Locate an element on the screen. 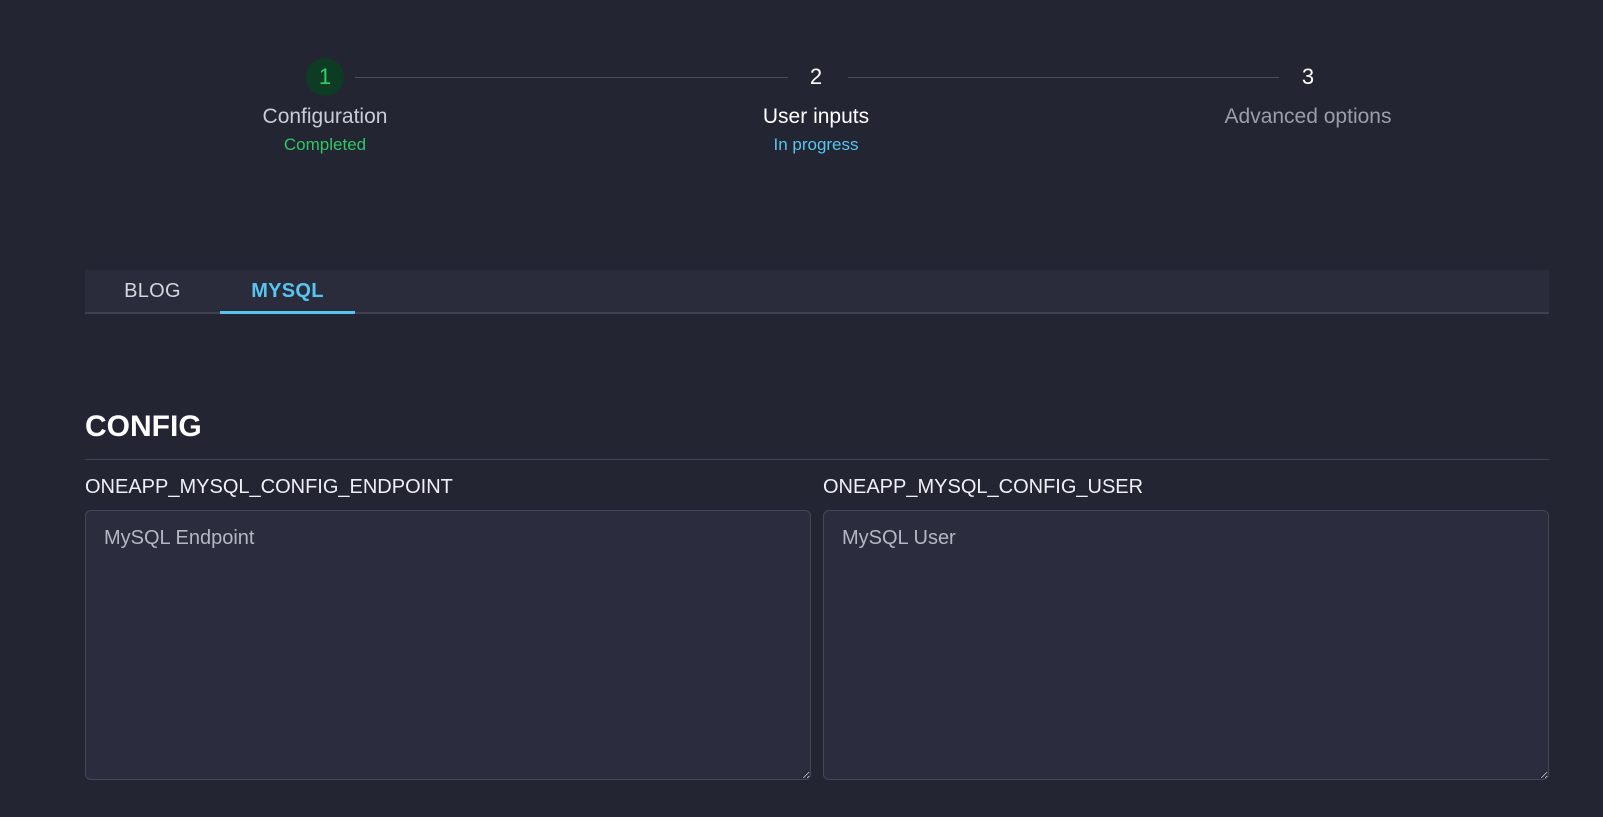 The height and width of the screenshot is (817, 1603). field-label: ONEAPP_MYSQL_CONFIG_USER is located at coordinates (983, 487).